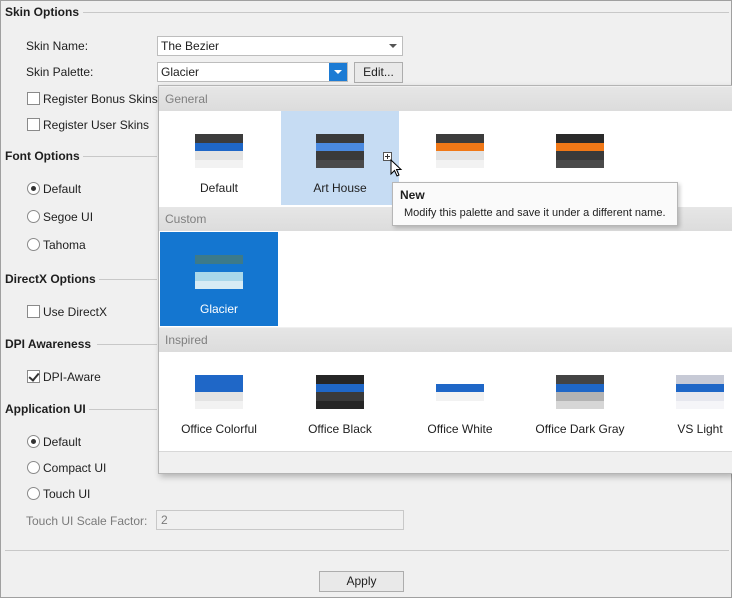  I want to click on ui-touch-radio, so click(33, 493).